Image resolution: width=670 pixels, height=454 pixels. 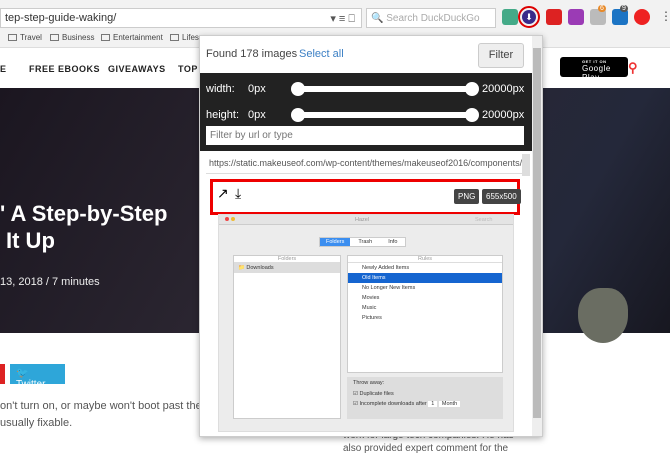 I want to click on nav-free-ebooks: FREE EBOOKS, so click(x=64, y=69).